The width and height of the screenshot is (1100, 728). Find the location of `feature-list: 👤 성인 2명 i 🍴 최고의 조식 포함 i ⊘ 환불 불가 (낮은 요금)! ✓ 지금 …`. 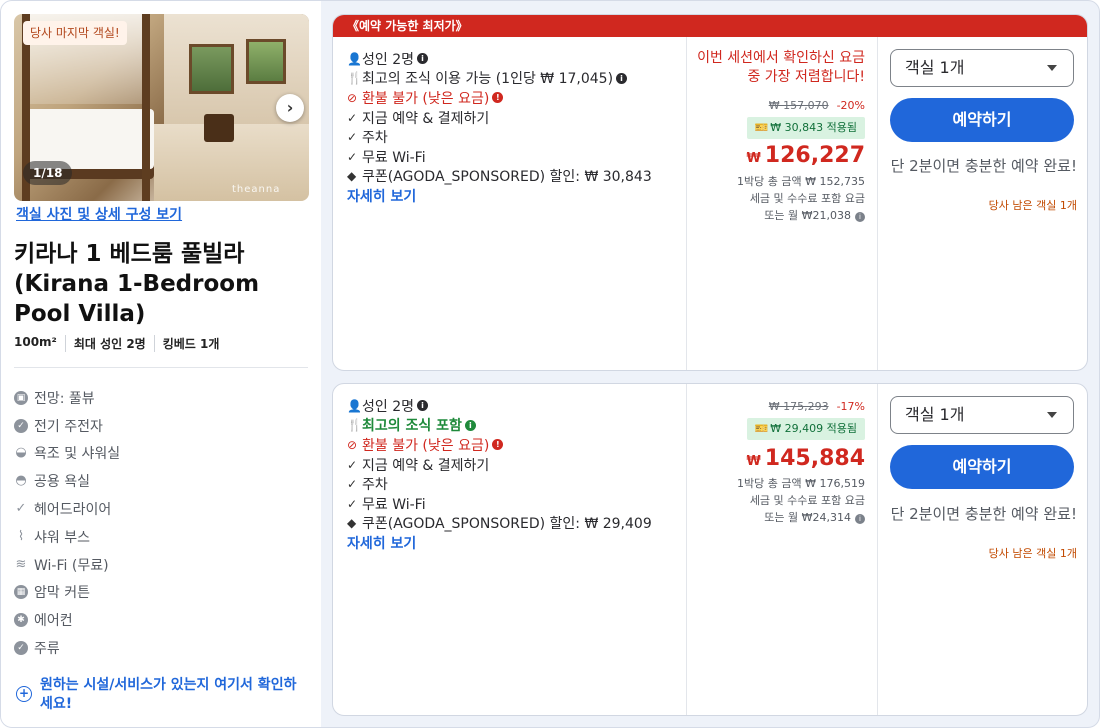

feature-list: 👤 성인 2명 i 🍴 최고의 조식 포함 i ⊘ 환불 불가 (낮은 요금)! ✓ 지금 … is located at coordinates (499, 474).